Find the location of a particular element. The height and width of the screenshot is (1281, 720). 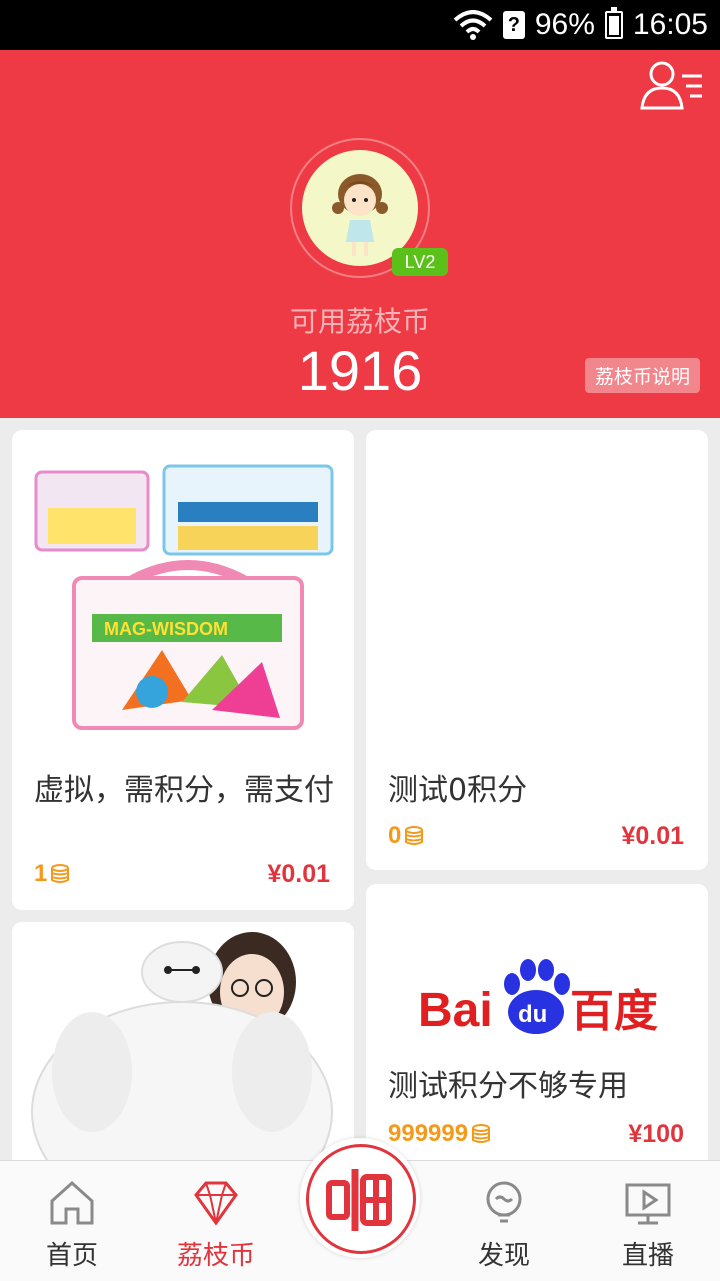

product-price: ¥100 is located at coordinates (656, 1134).